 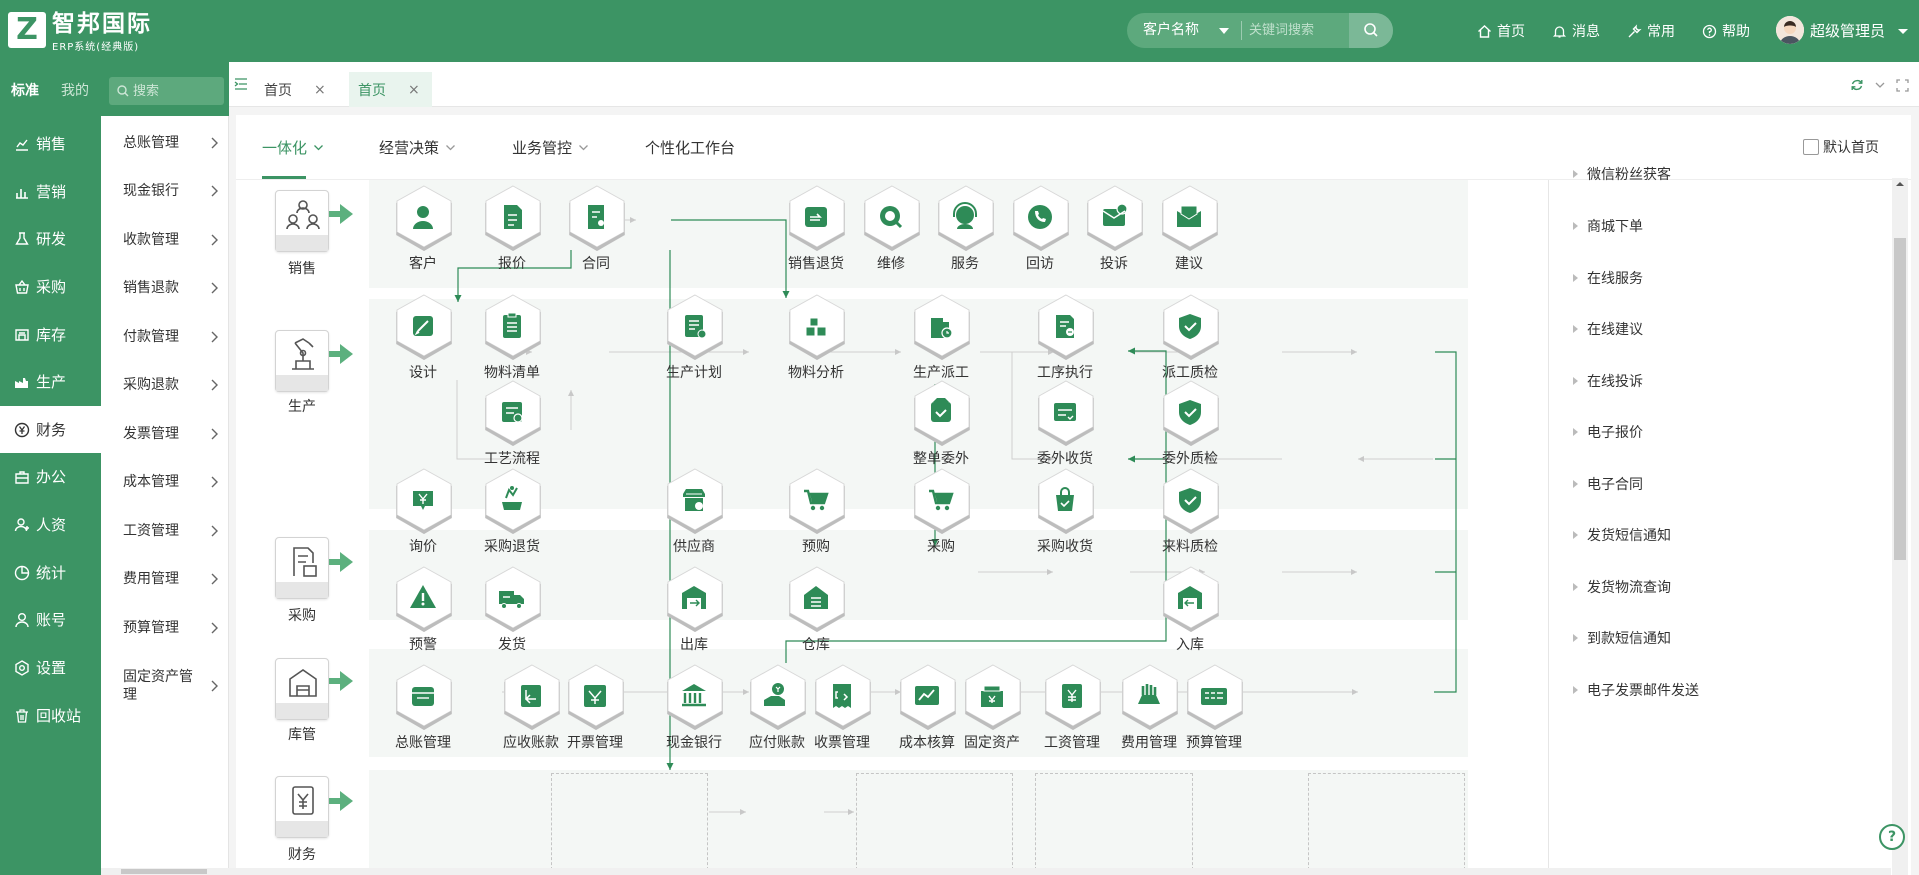 I want to click on default-home-checkbox, so click(x=1811, y=147).